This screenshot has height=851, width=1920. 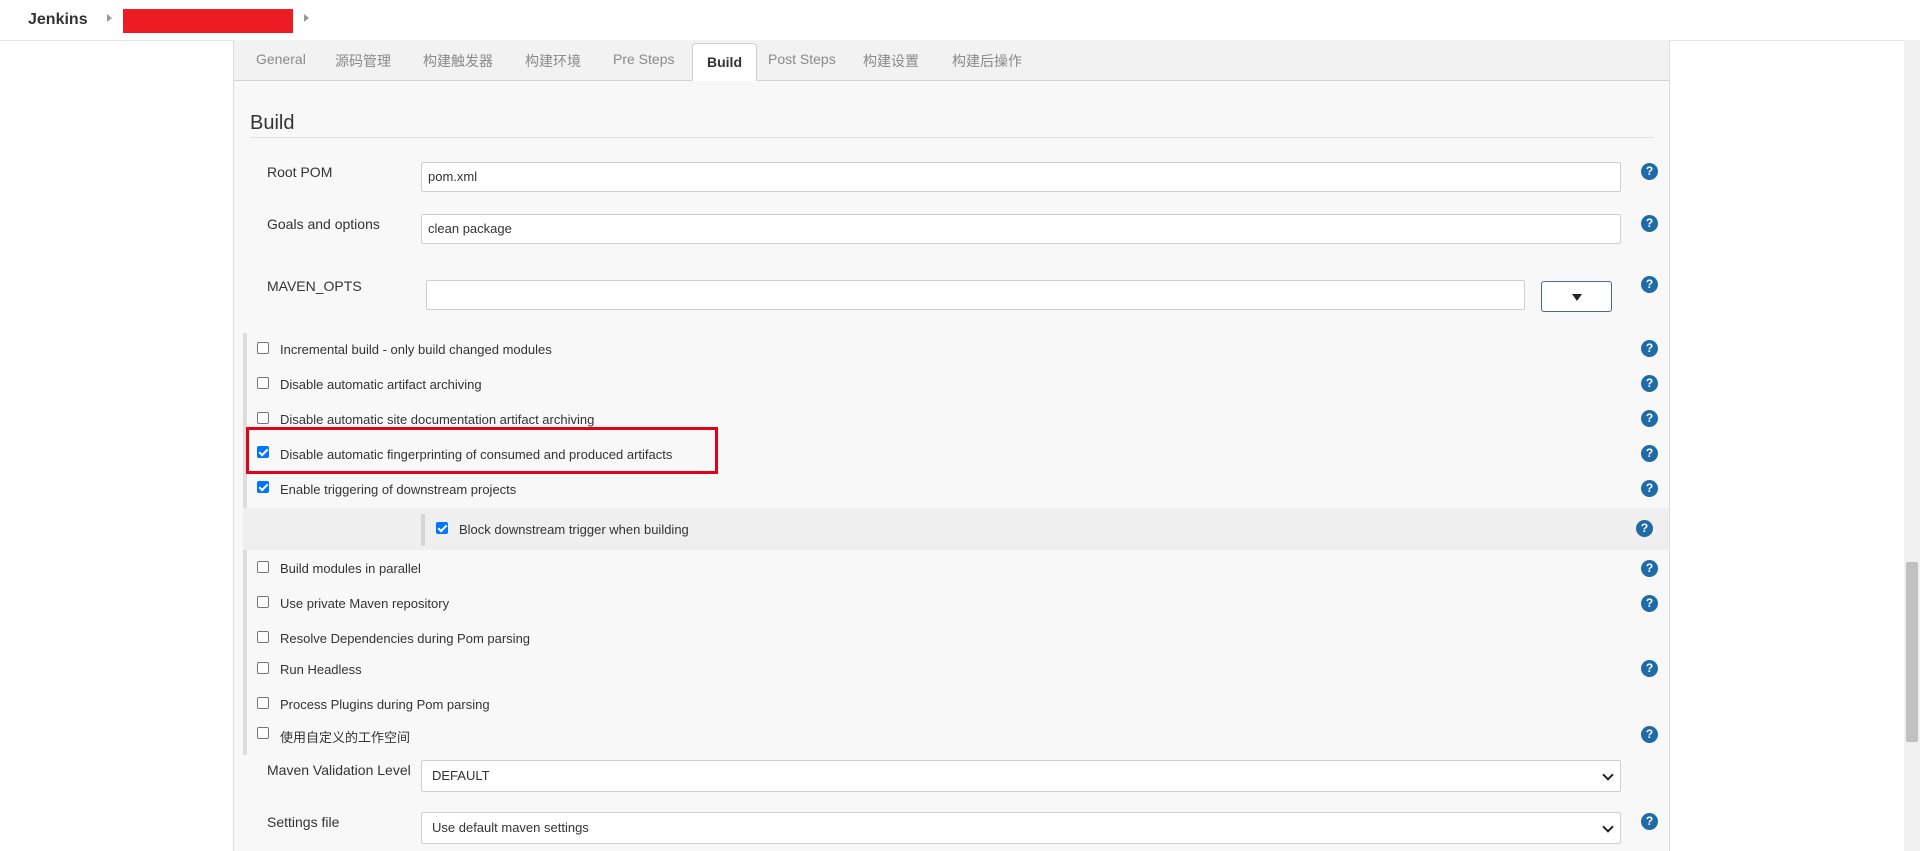 I want to click on tab-general: General, so click(x=281, y=59).